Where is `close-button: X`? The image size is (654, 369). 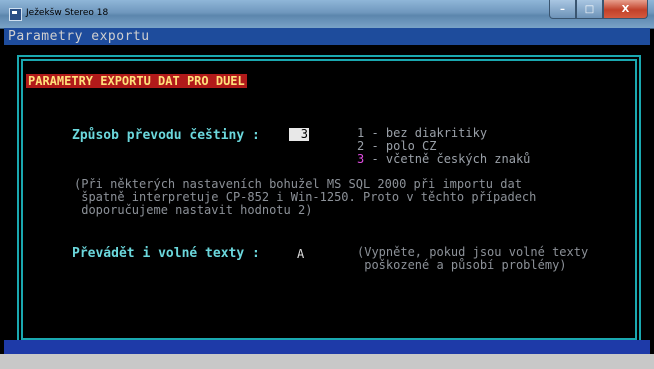 close-button: X is located at coordinates (625, 9).